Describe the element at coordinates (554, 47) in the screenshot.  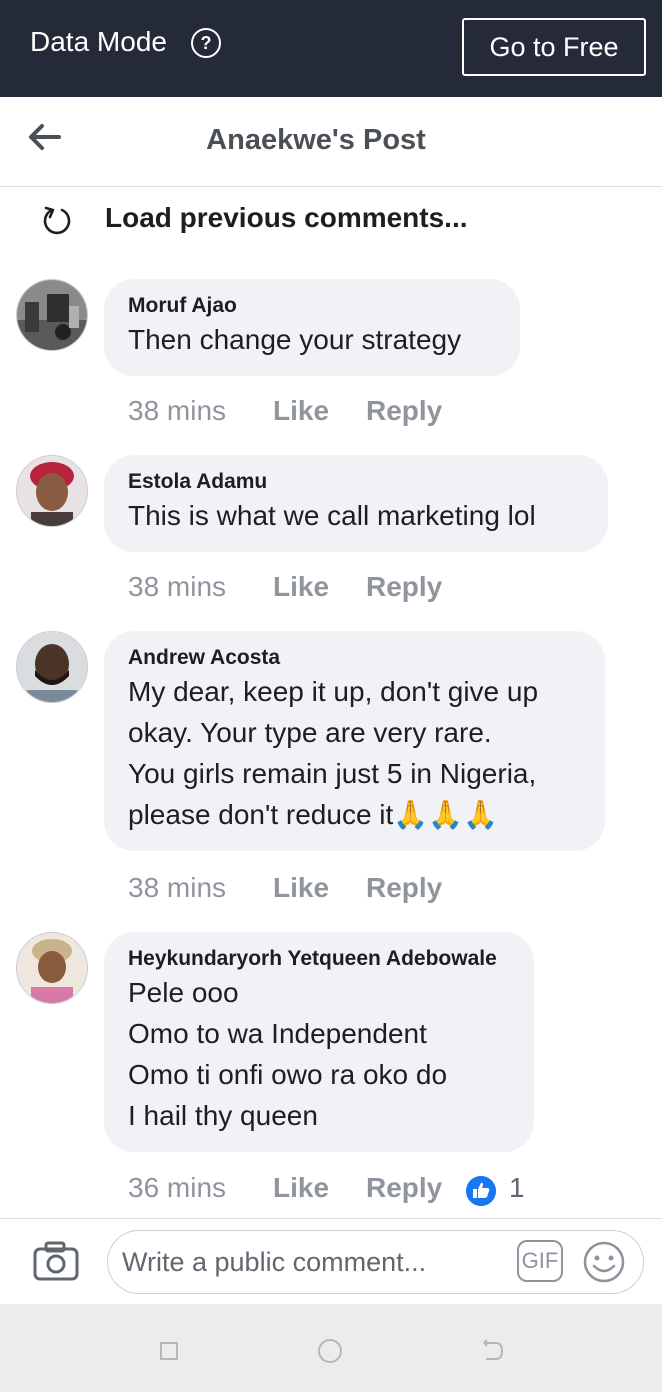
I see `go-to-free-button: Go to Free` at that location.